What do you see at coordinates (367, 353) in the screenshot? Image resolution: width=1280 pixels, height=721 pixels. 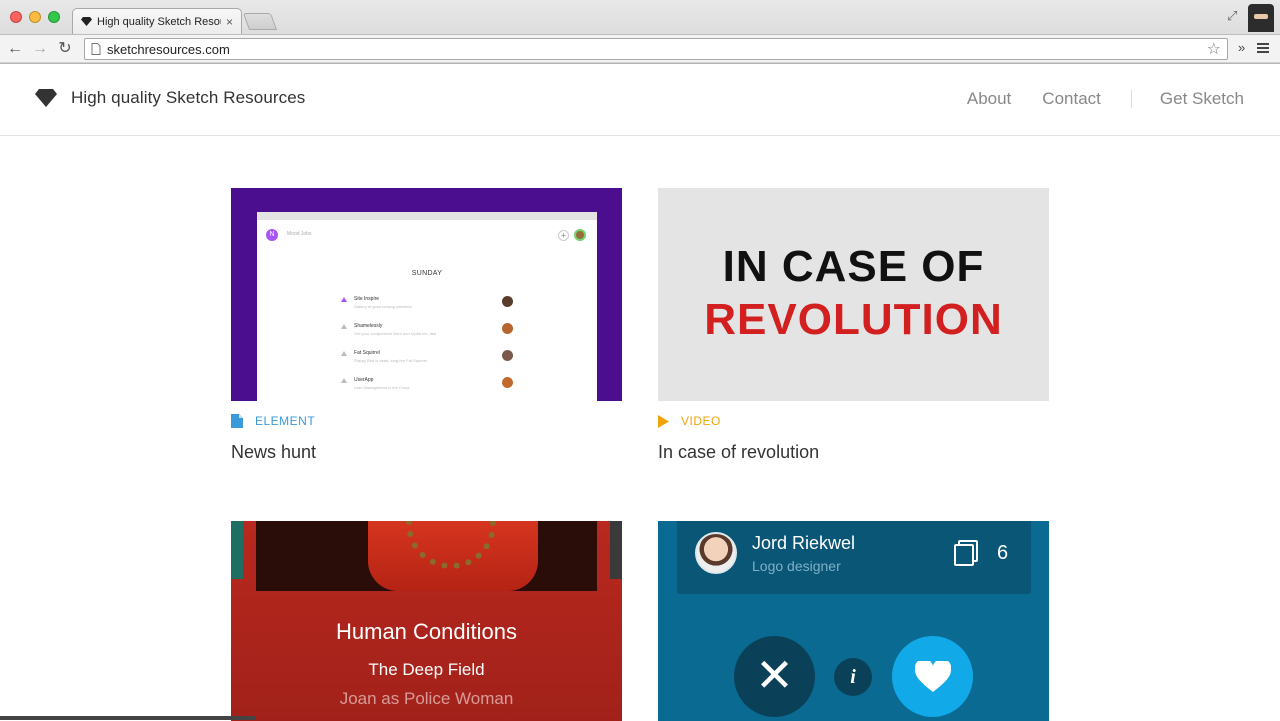 I see `item-title: Fat Squirrel` at bounding box center [367, 353].